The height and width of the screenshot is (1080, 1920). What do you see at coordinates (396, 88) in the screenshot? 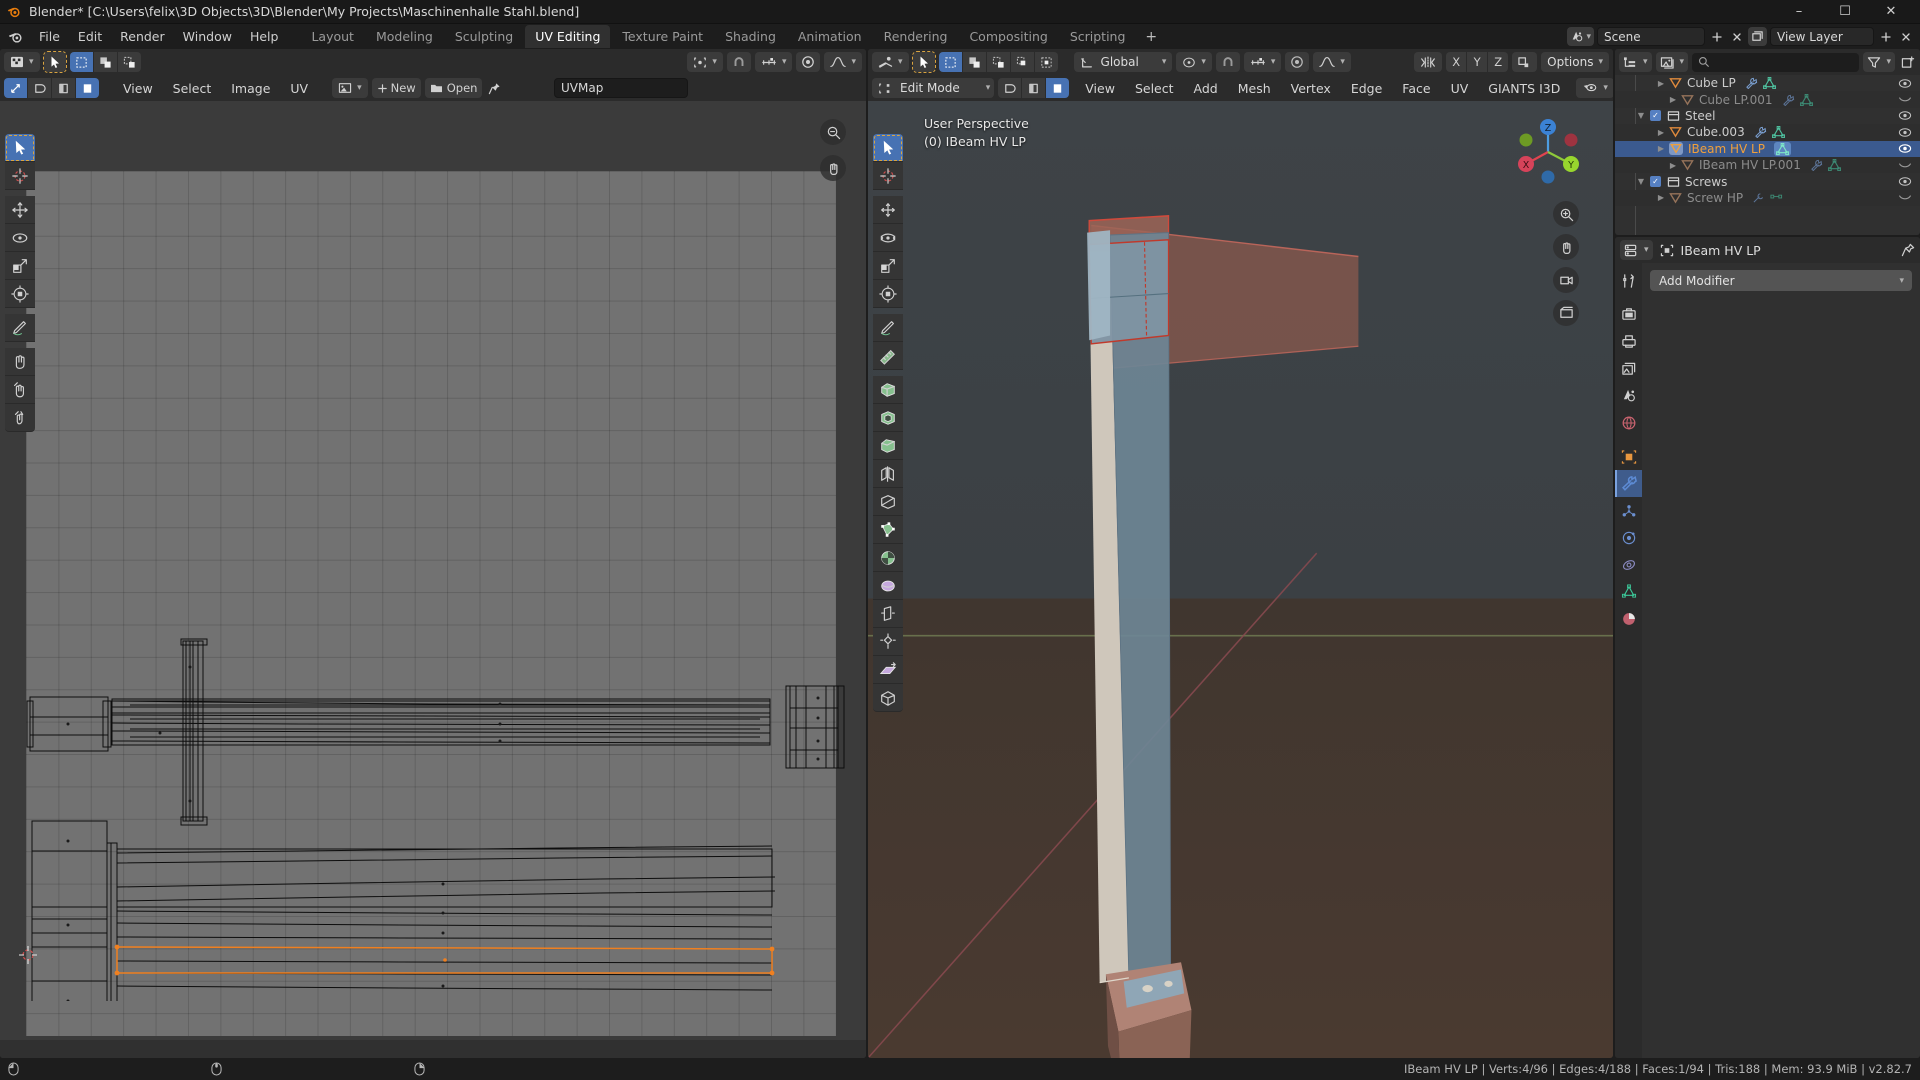
I see `uv-new-image-button: New` at bounding box center [396, 88].